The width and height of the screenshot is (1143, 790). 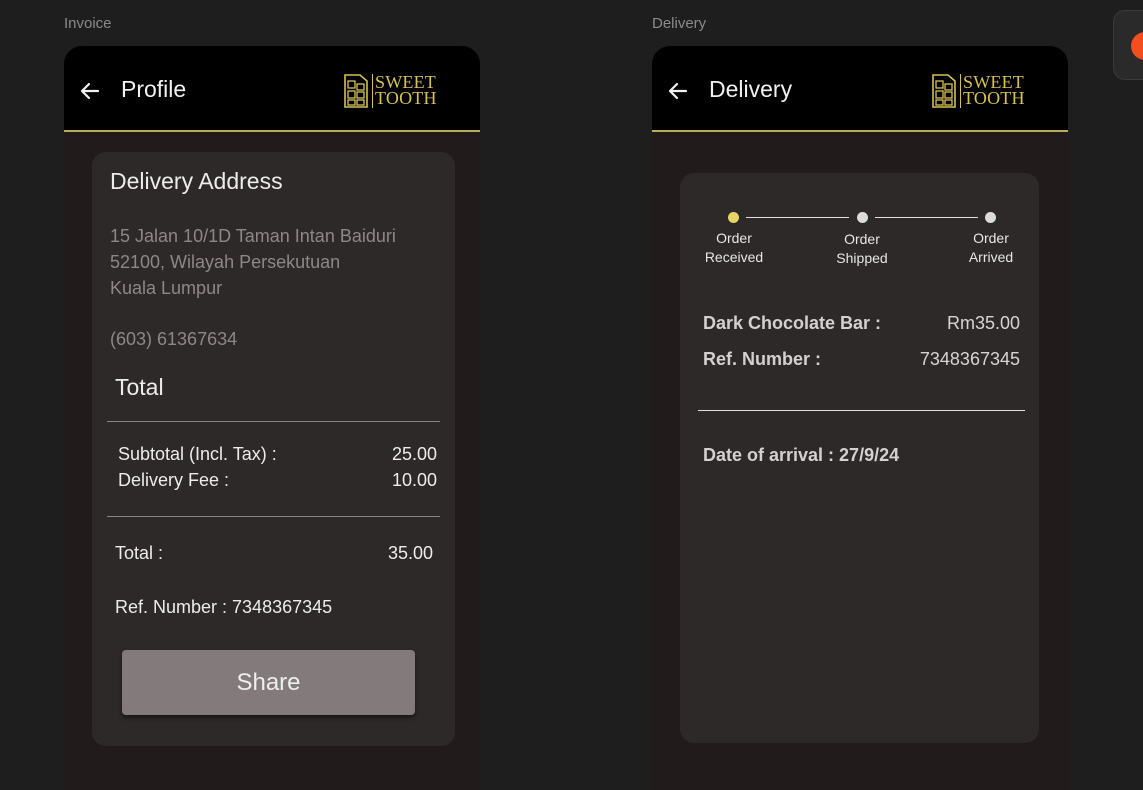 What do you see at coordinates (166, 288) in the screenshot?
I see `address-line-3: Kuala Lumpur` at bounding box center [166, 288].